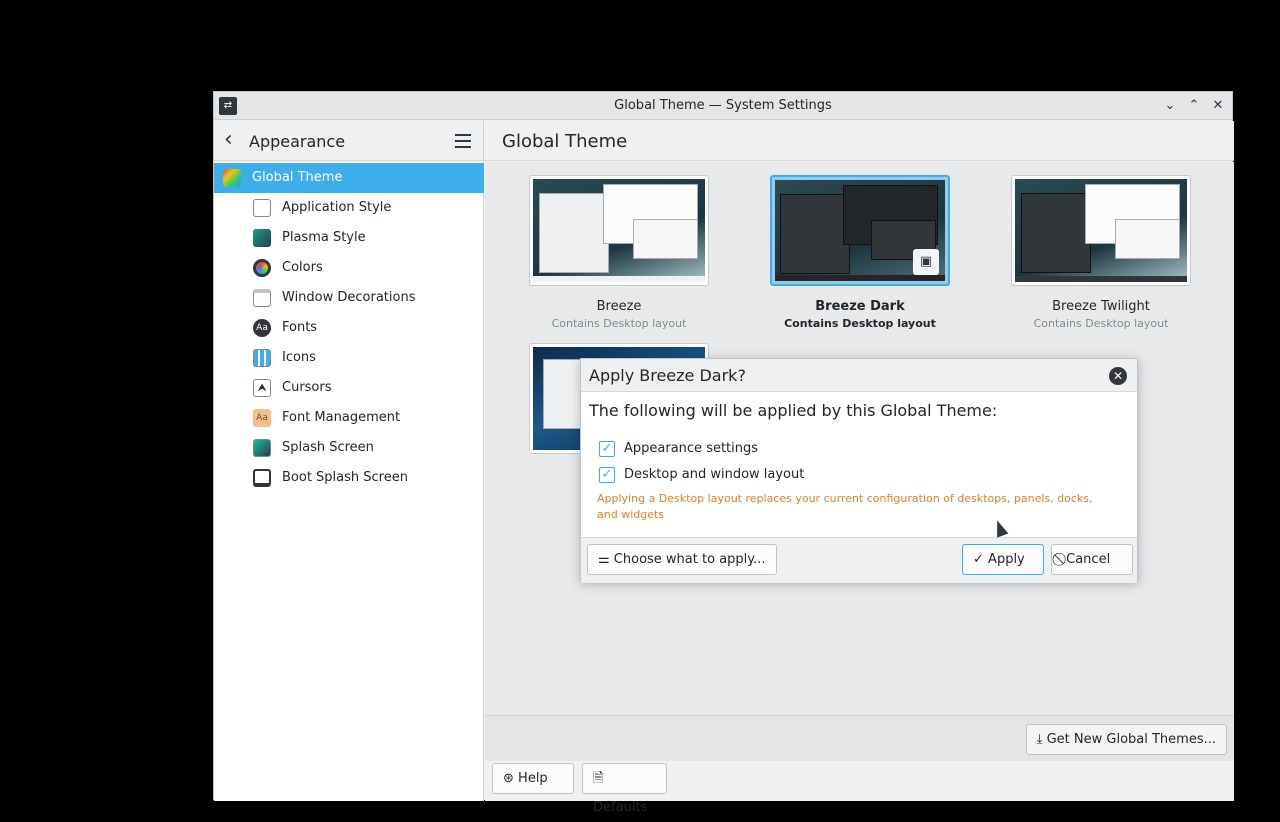 This screenshot has width=1280, height=822. What do you see at coordinates (1006, 559) in the screenshot?
I see `apply-label: Apply` at bounding box center [1006, 559].